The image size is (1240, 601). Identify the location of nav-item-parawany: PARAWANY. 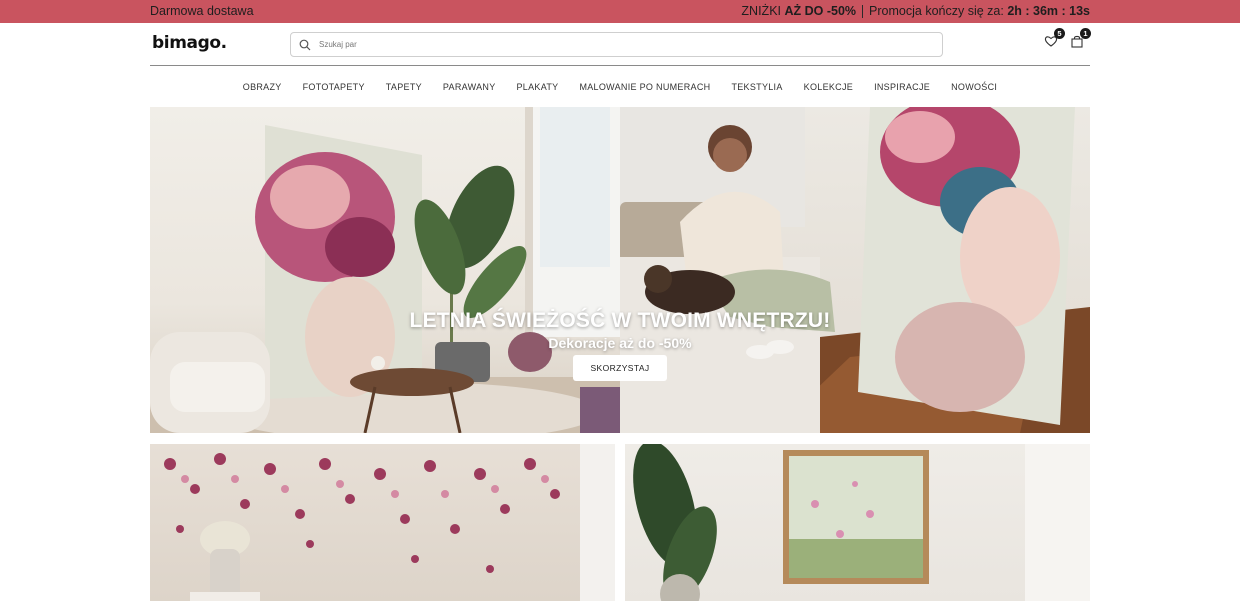
(469, 87).